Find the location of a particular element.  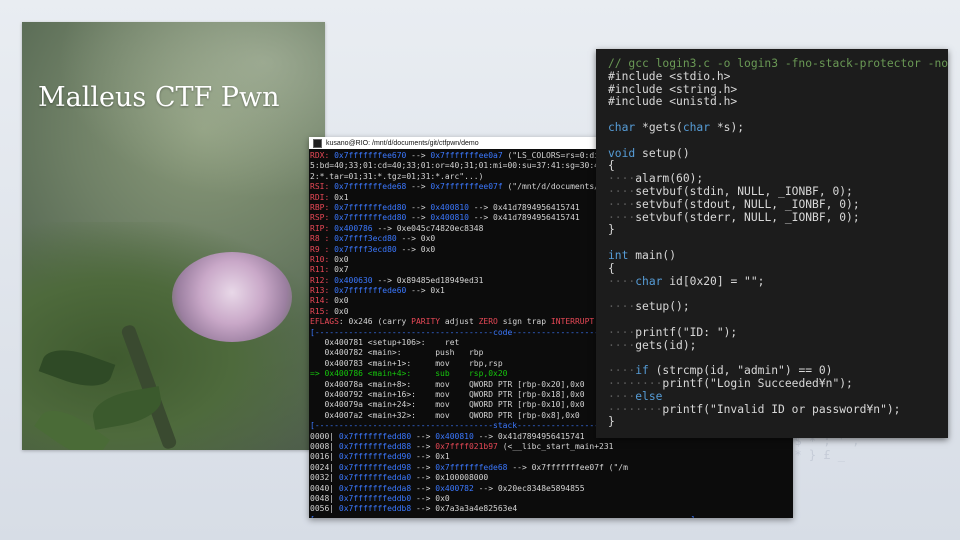

photo-highlight is located at coordinates (173, 122).